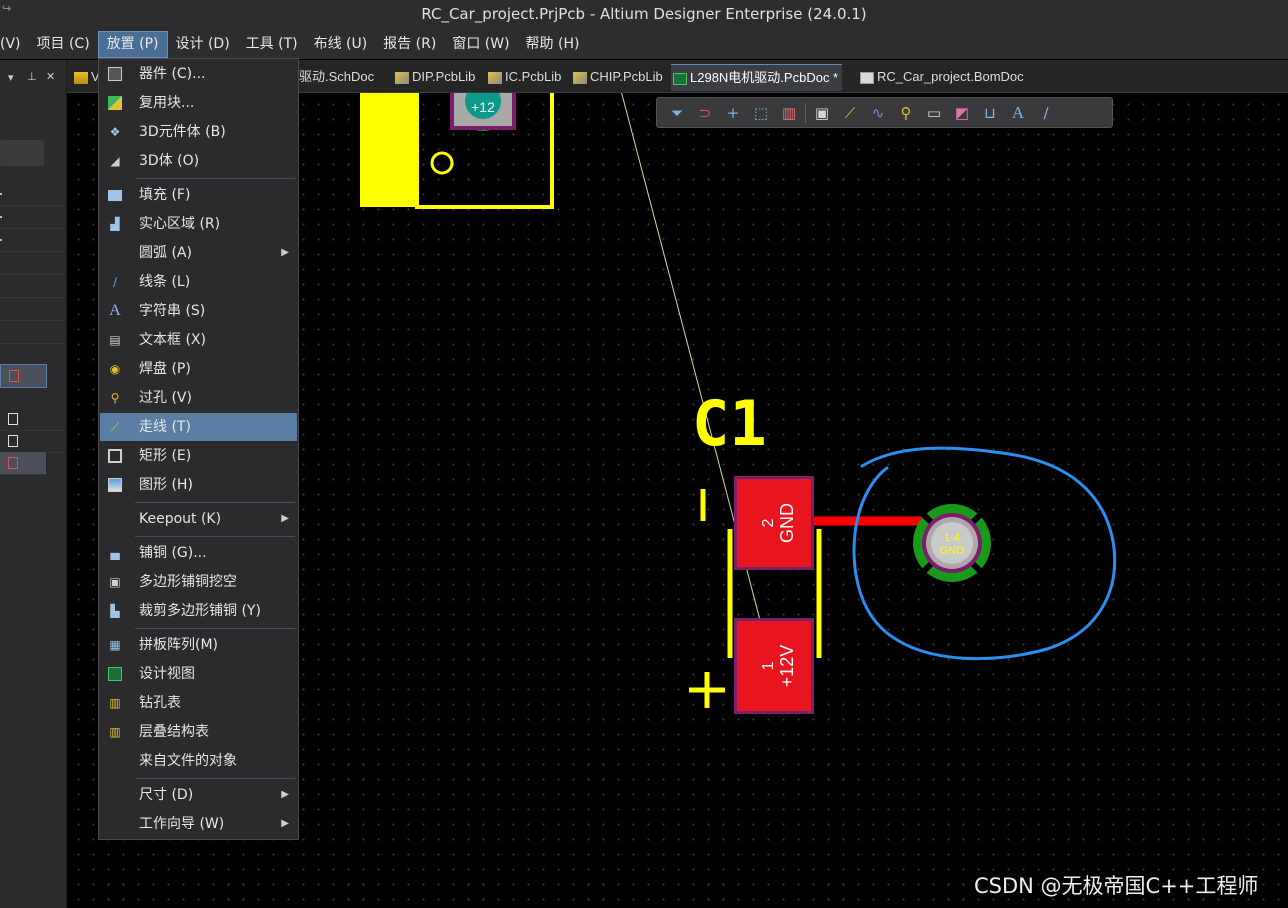 The width and height of the screenshot is (1288, 908). What do you see at coordinates (198, 253) in the screenshot?
I see `menu-item-arc: 圆弧 (A) ▶` at bounding box center [198, 253].